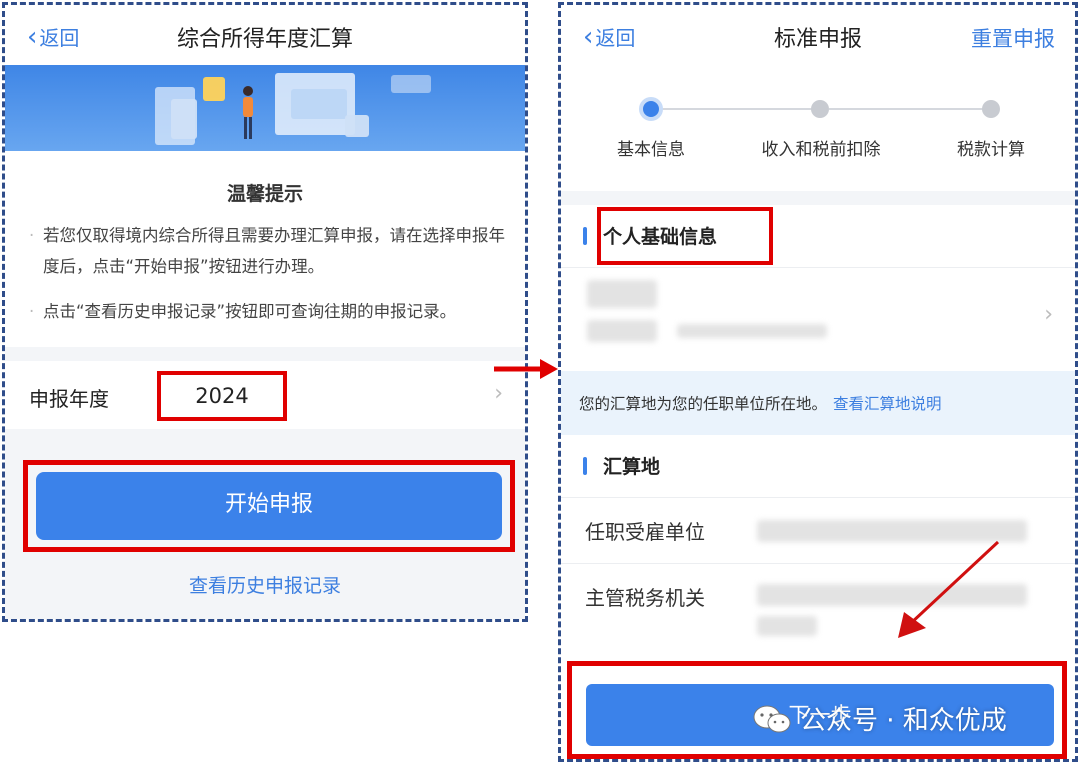 The image size is (1080, 764). I want to click on step-label-income: 收入和税前扣除, so click(821, 150).